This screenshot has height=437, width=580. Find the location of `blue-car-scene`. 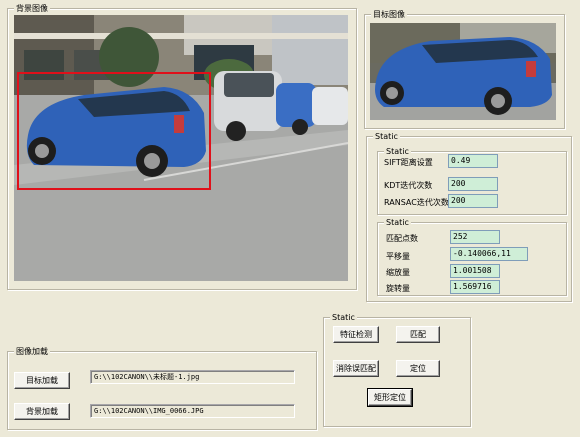

blue-car-scene is located at coordinates (463, 71).